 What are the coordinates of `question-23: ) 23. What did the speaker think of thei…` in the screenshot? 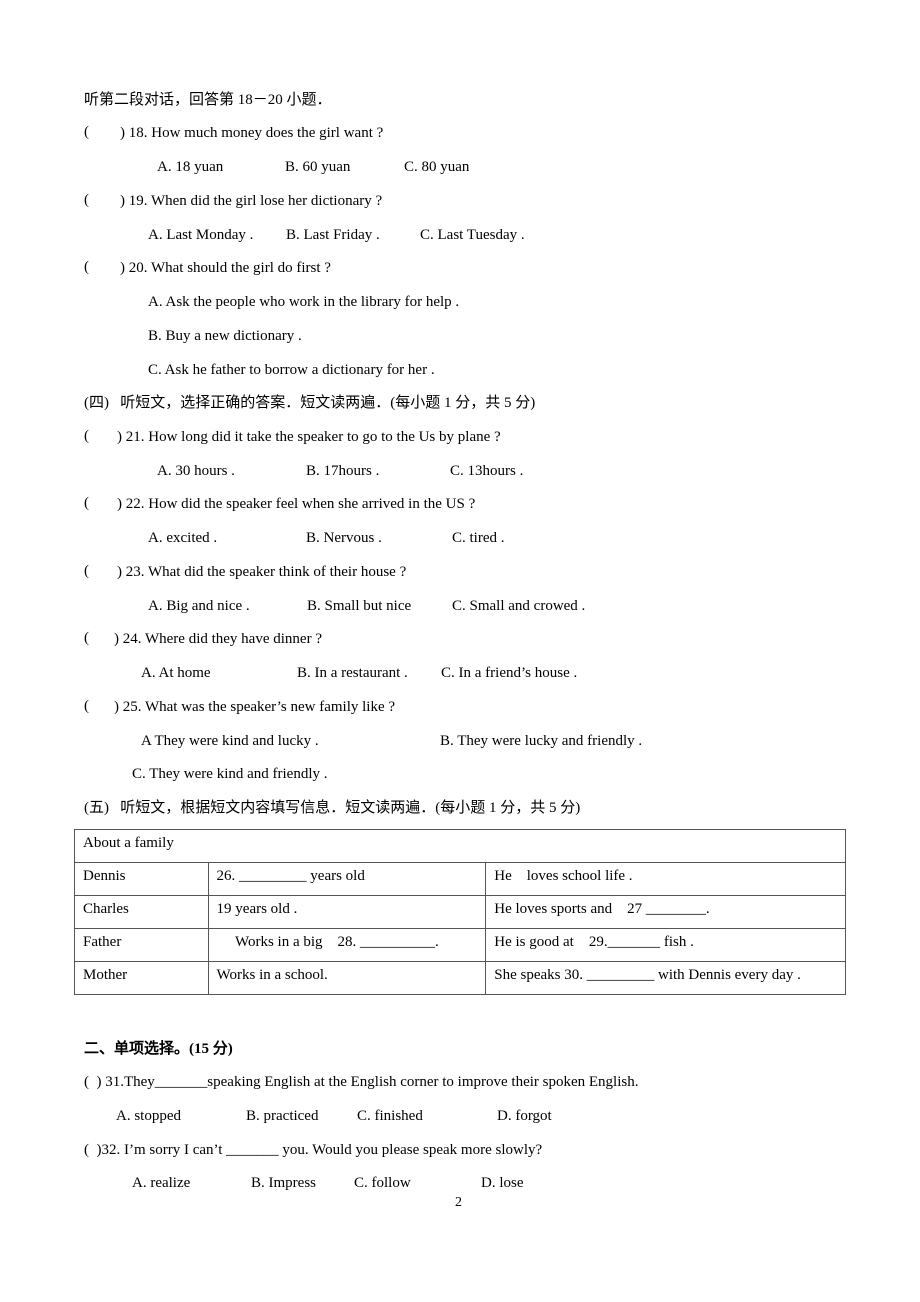 It's located at (262, 572).